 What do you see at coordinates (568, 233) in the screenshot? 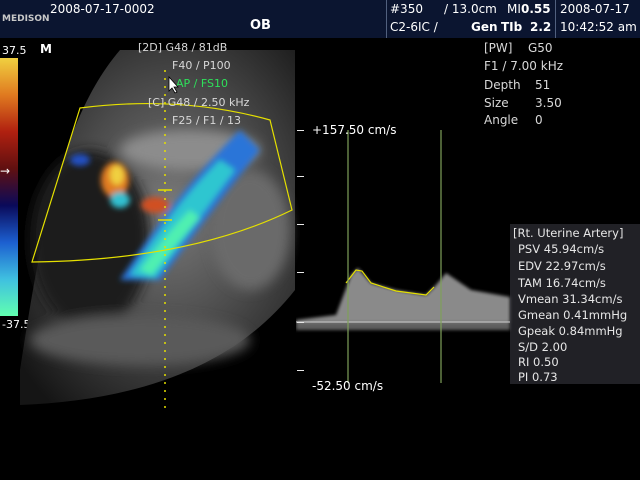
I see `measurement-title: [Rt. Uterine Artery]` at bounding box center [568, 233].